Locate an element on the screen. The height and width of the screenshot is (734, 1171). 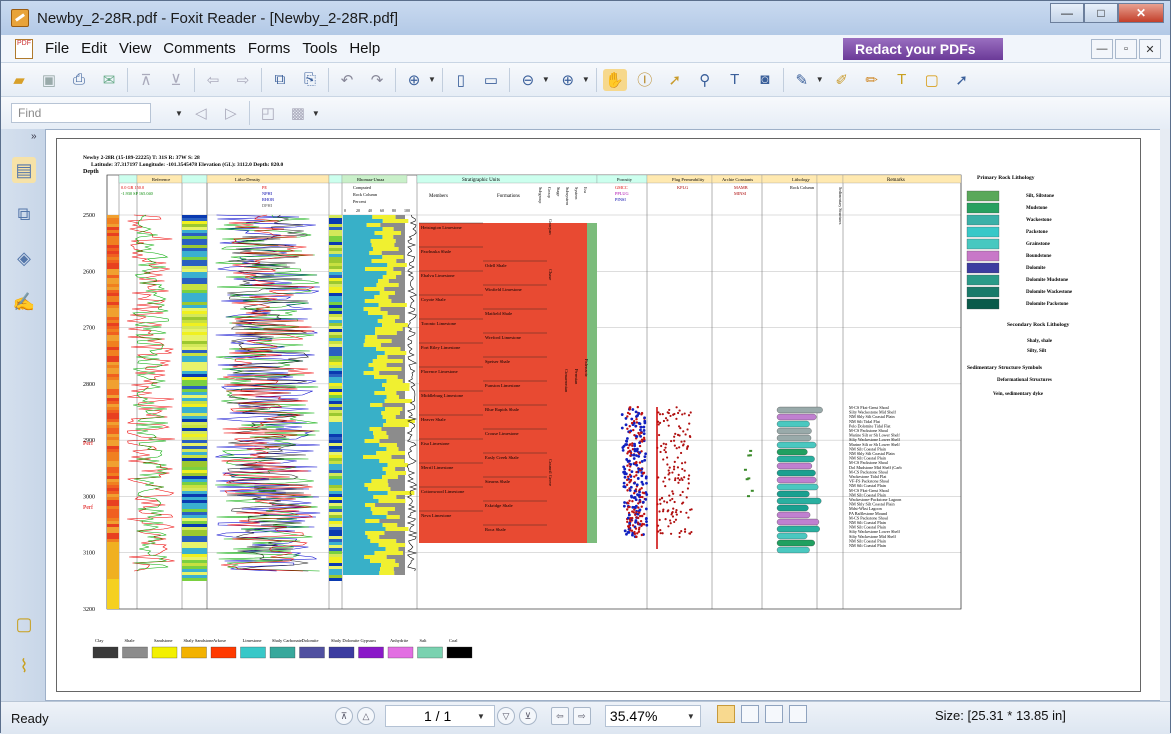
redo-icon: ↷ is located at coordinates (377, 80).